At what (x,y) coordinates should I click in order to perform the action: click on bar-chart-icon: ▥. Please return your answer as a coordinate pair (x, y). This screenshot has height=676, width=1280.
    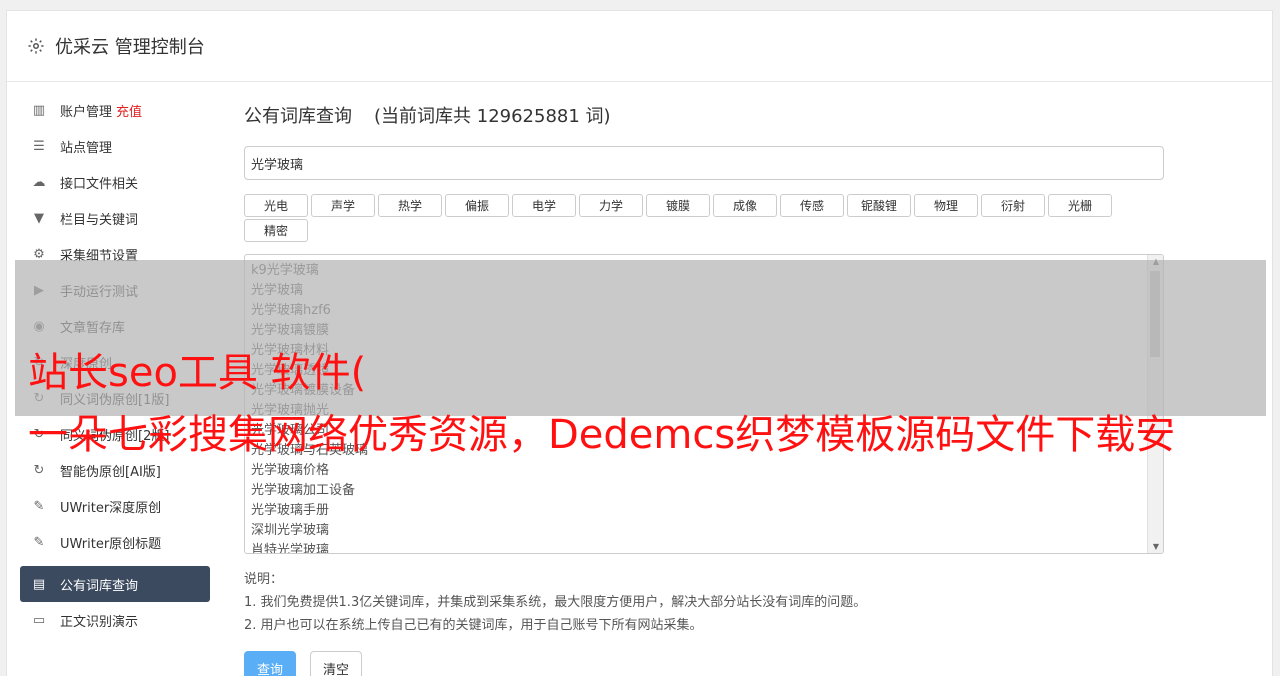
    Looking at the image, I should click on (39, 110).